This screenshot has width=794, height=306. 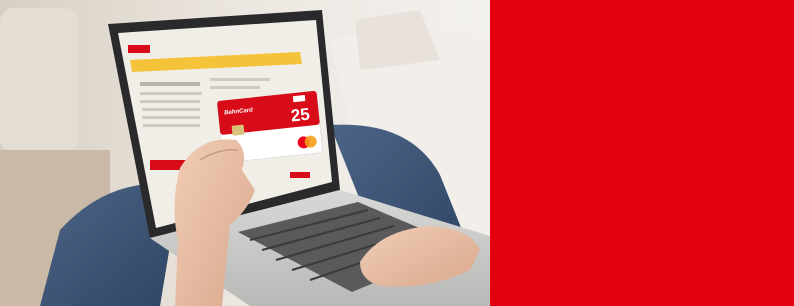 What do you see at coordinates (238, 130) in the screenshot?
I see `card-chip` at bounding box center [238, 130].